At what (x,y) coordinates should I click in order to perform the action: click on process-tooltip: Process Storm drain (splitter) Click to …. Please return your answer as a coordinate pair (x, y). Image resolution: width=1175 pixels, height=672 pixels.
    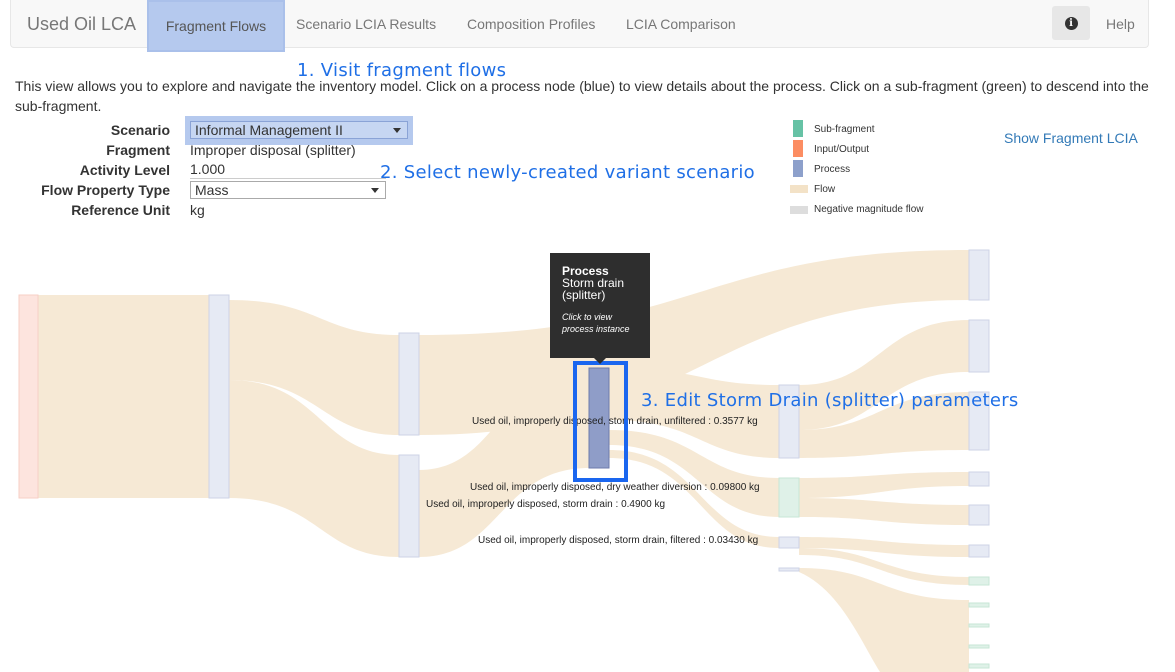
    Looking at the image, I should click on (600, 308).